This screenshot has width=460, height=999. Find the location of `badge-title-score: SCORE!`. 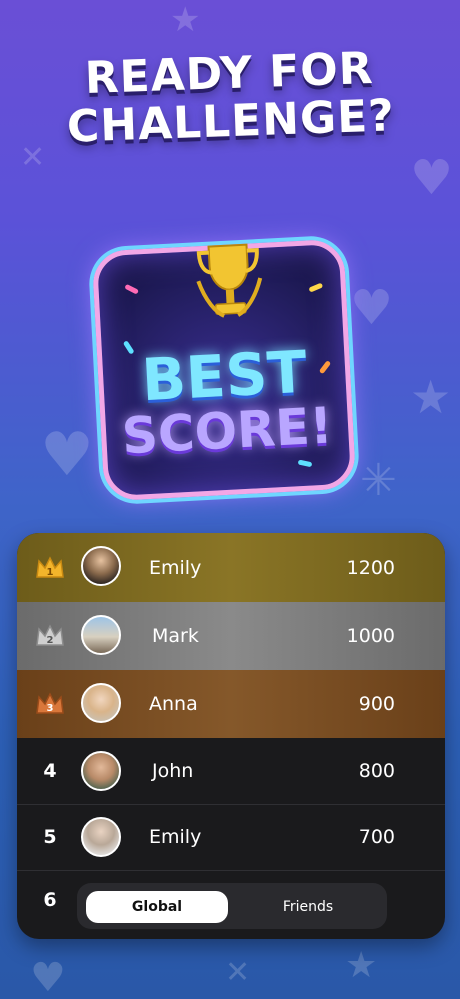

badge-title-score: SCORE! is located at coordinates (227, 431).